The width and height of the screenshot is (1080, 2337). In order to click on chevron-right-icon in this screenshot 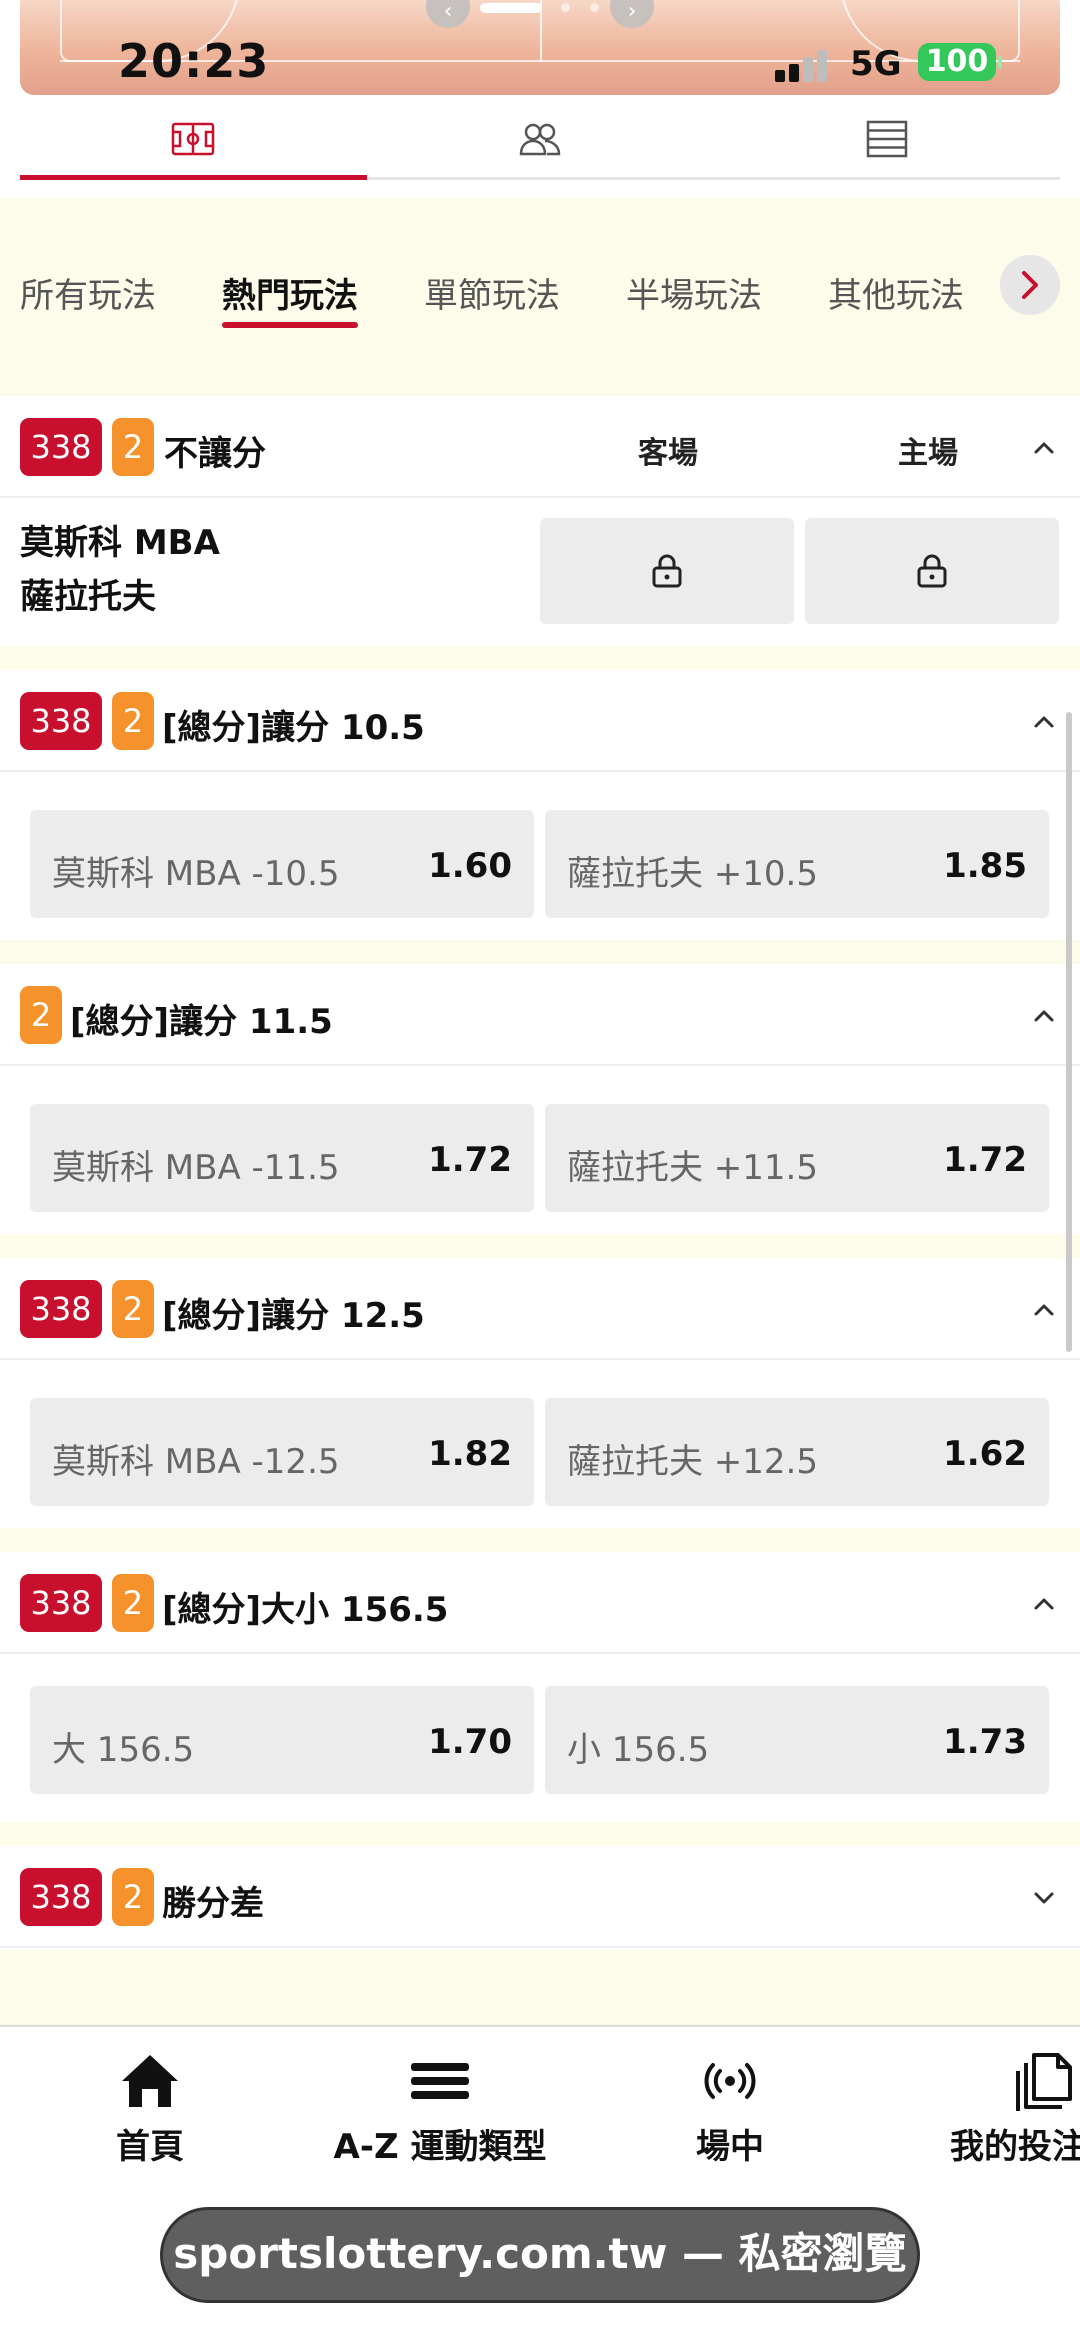, I will do `click(1030, 285)`.